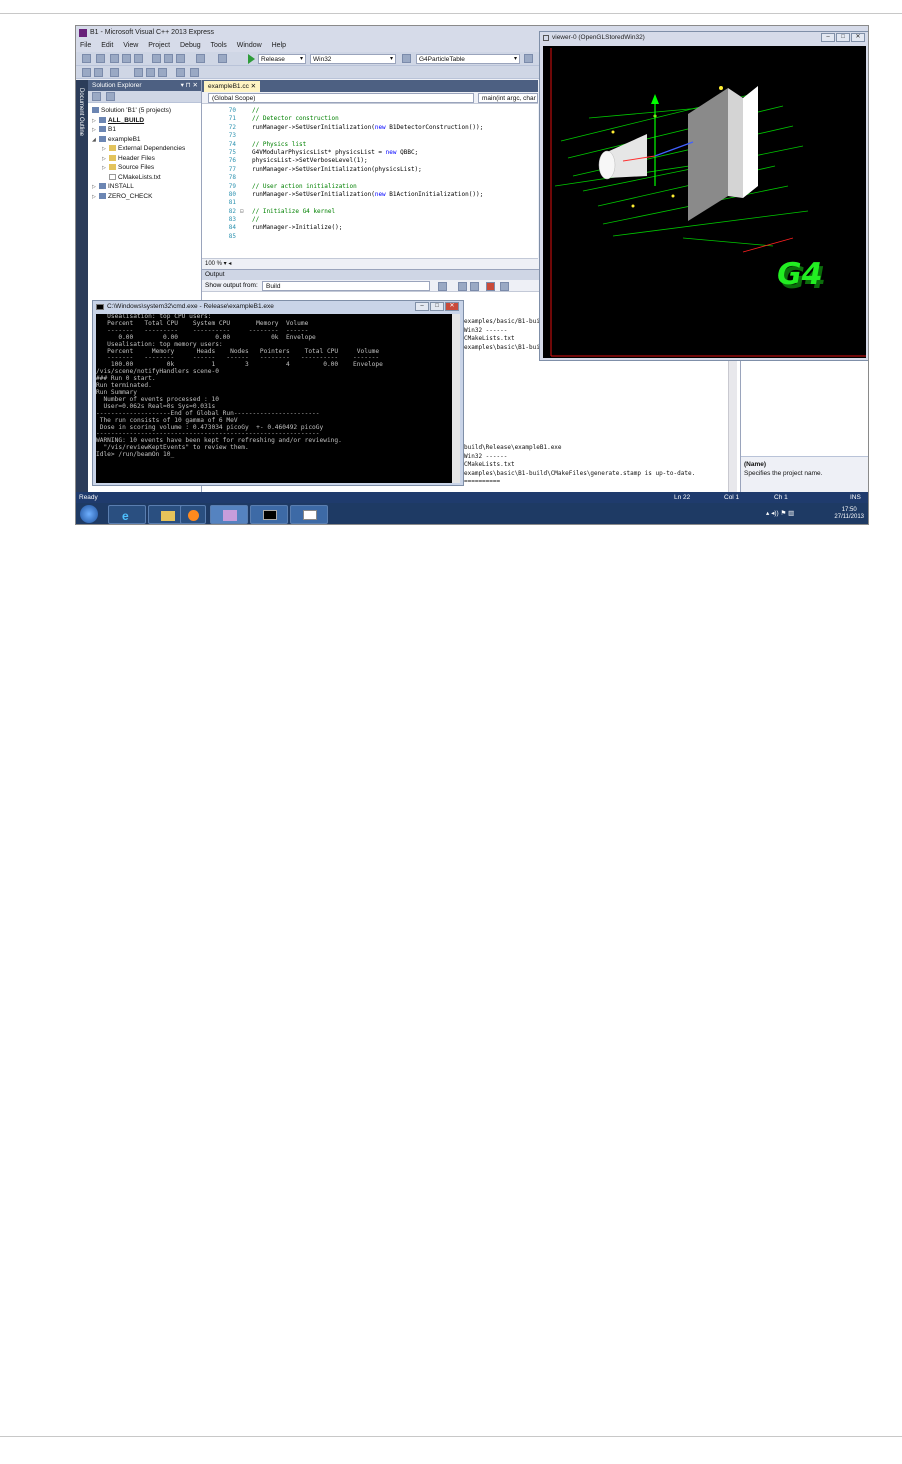  I want to click on line-number: 78, so click(232, 178).